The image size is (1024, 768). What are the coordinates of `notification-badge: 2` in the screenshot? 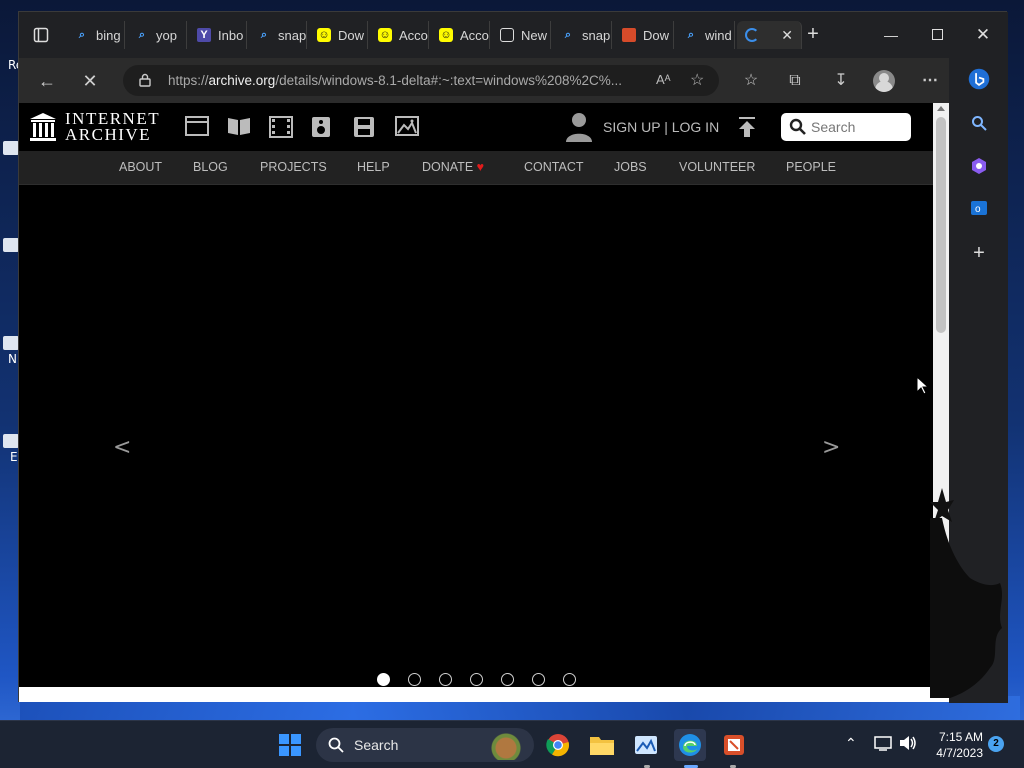 It's located at (996, 744).